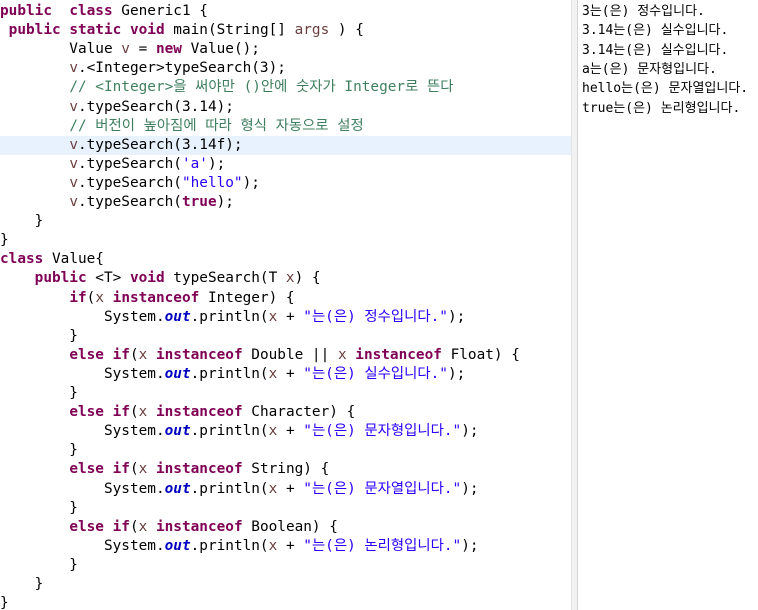  I want to click on code-line: public <T> void typeSearch(T x) {, so click(285, 278).